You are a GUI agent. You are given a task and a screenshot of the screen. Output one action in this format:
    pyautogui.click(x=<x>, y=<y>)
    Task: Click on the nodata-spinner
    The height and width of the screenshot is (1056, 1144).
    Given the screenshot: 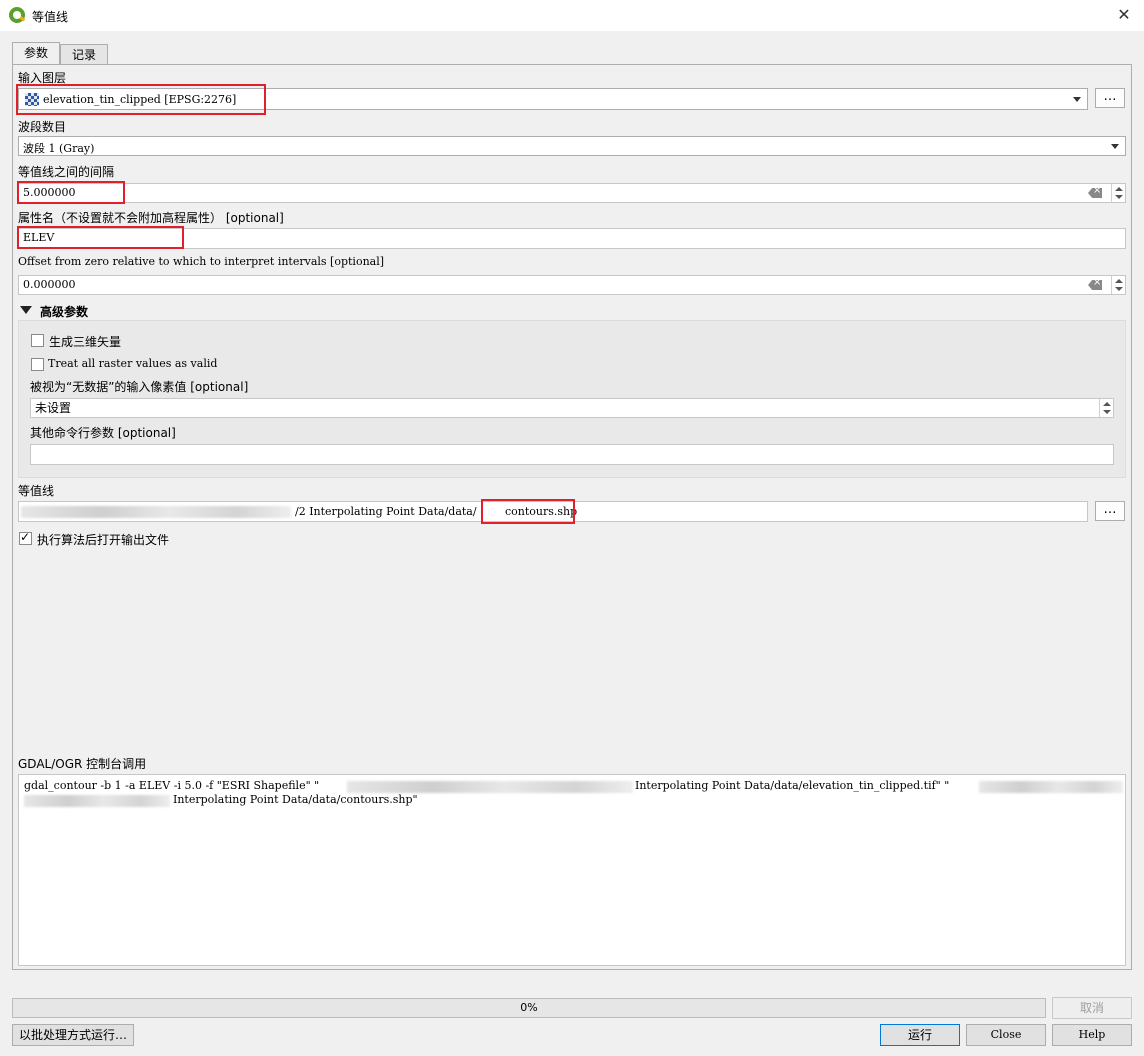 What is the action you would take?
    pyautogui.click(x=1106, y=408)
    